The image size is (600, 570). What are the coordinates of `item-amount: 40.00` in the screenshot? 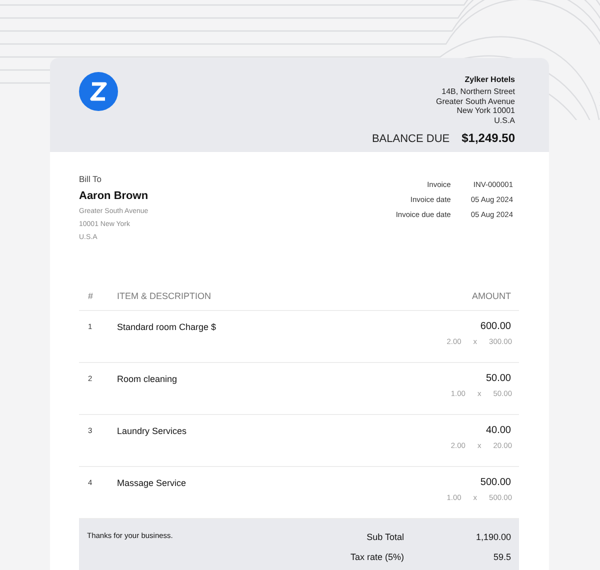 It's located at (499, 430).